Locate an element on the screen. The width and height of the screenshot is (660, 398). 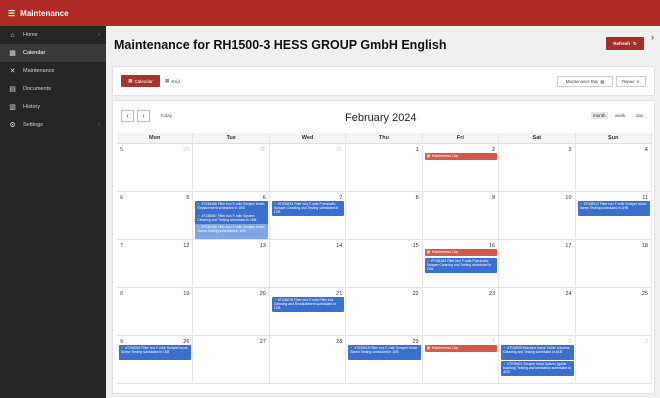
day-cell: 8 is located at coordinates (384, 215).